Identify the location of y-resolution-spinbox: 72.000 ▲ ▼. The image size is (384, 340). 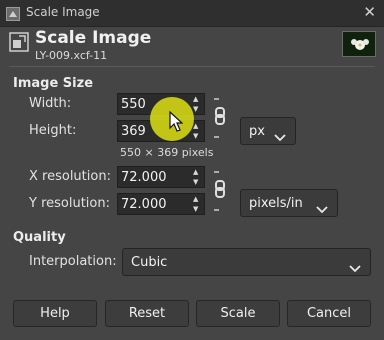
(161, 204).